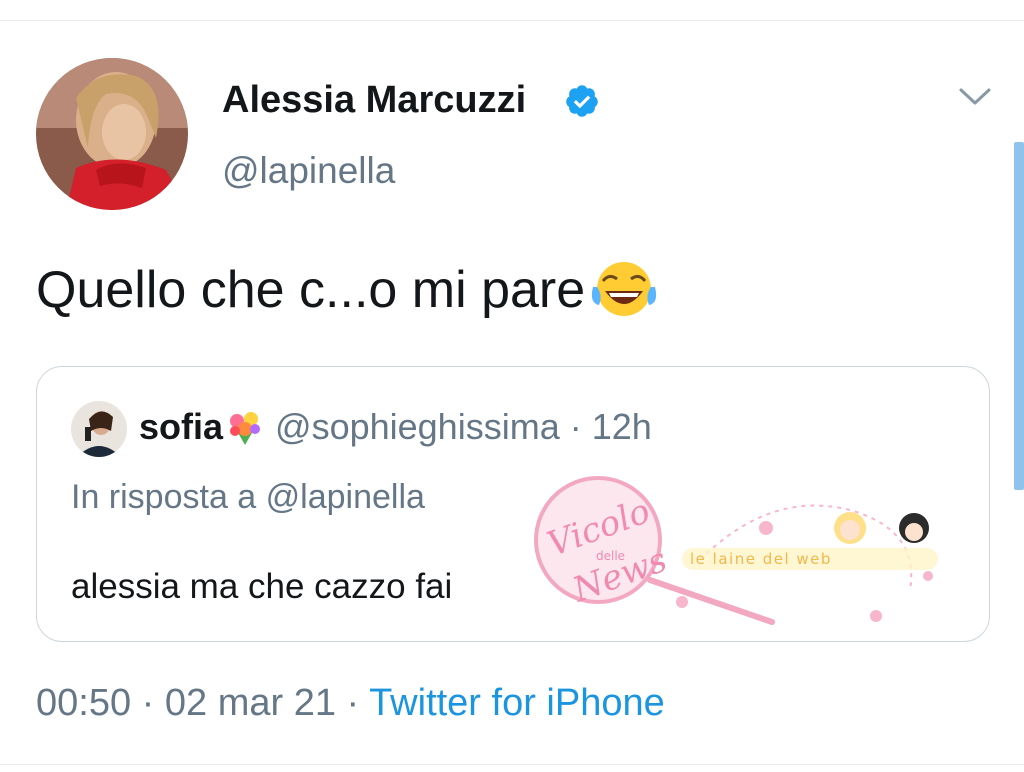 The image size is (1024, 772). I want to click on tweet-meta: 00:50 · 02 mar 21 · Twitter for iPhone, so click(350, 703).